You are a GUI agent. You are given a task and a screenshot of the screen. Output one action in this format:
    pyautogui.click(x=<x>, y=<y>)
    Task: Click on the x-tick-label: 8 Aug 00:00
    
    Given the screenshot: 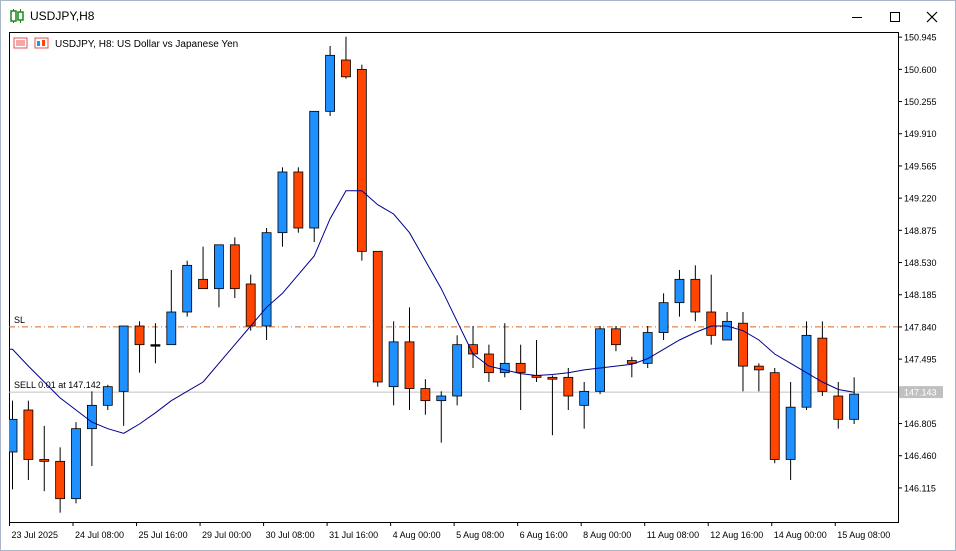 What is the action you would take?
    pyautogui.click(x=607, y=535)
    